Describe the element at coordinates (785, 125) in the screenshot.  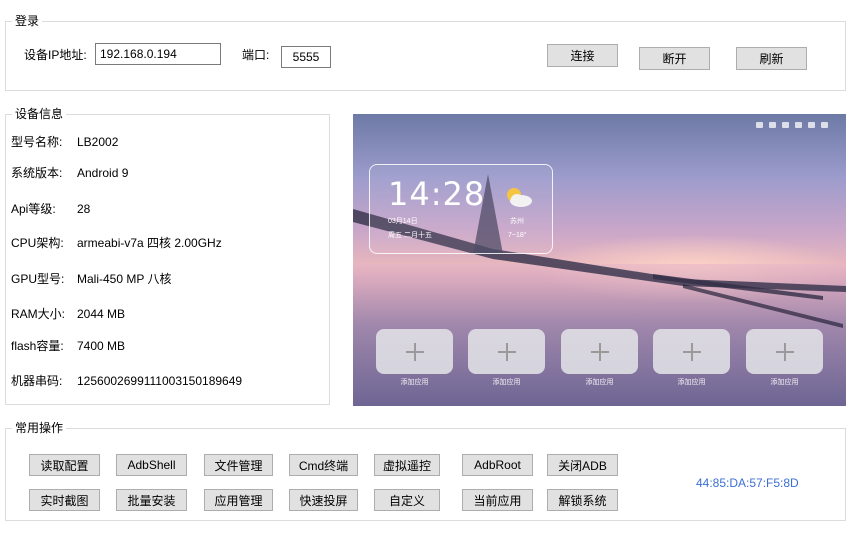
I see `usb-icon` at that location.